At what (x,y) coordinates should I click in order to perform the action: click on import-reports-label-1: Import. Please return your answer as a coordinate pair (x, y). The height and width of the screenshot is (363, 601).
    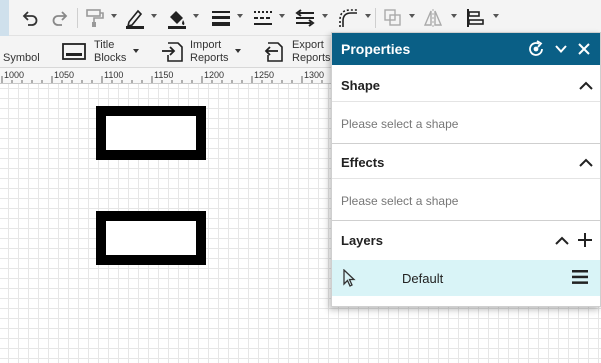
    Looking at the image, I should click on (206, 45).